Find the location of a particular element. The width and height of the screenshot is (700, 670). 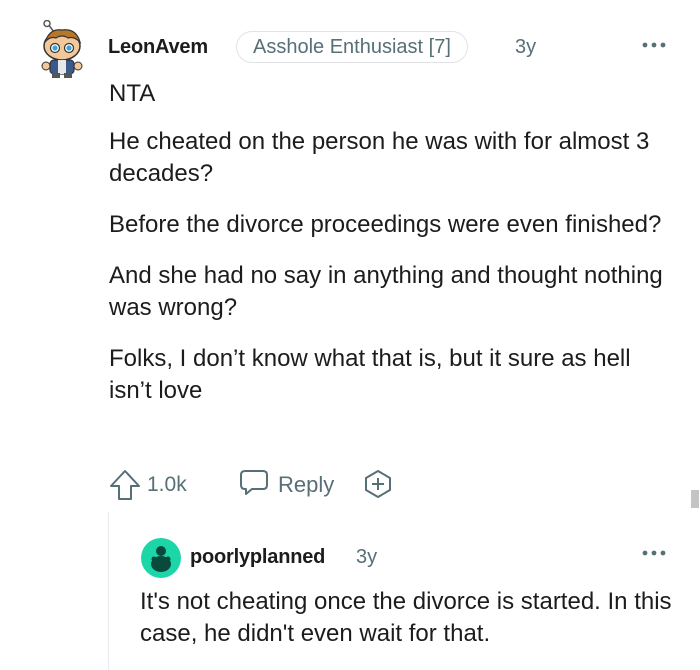

user-flair-badge: Asshole Enthusiast [7] is located at coordinates (352, 47).